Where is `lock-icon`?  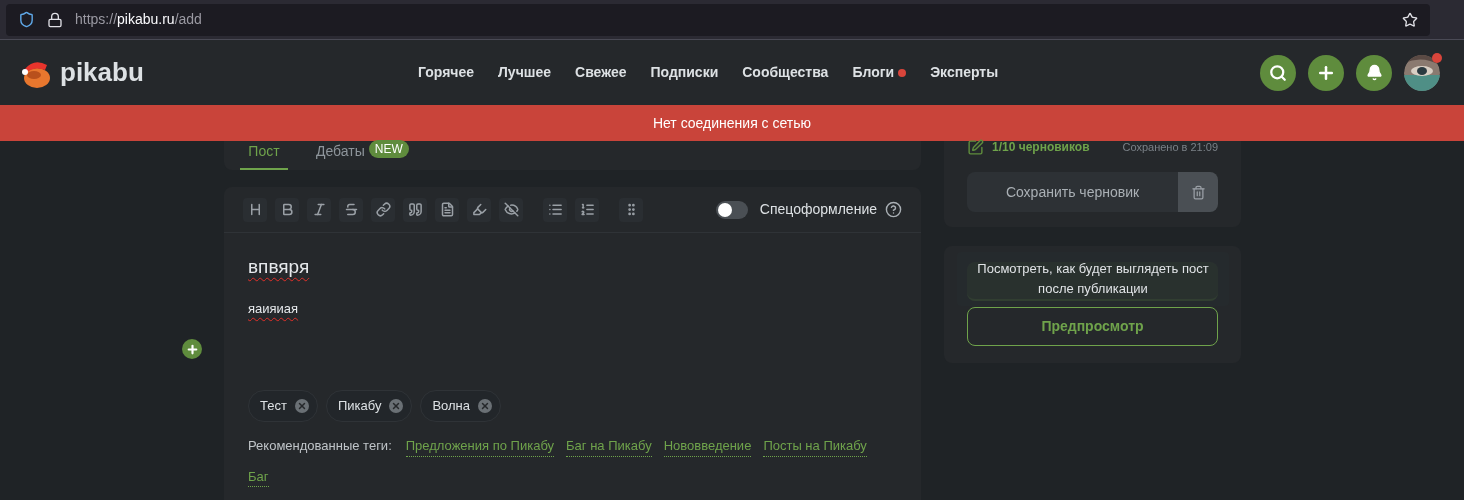
lock-icon is located at coordinates (55, 19).